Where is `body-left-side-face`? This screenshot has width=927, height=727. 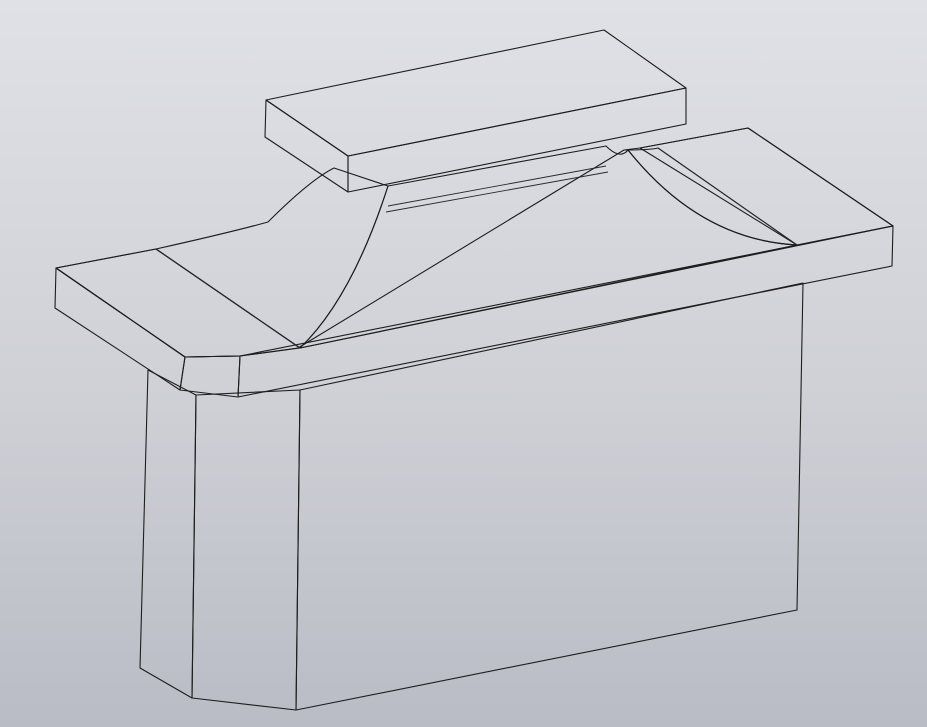 body-left-side-face is located at coordinates (168, 534).